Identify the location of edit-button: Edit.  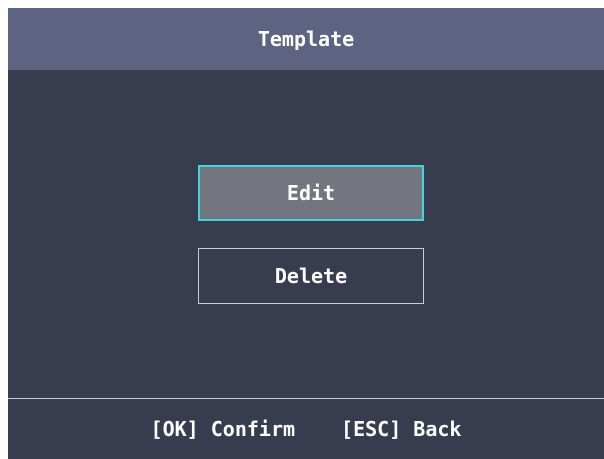
(311, 193).